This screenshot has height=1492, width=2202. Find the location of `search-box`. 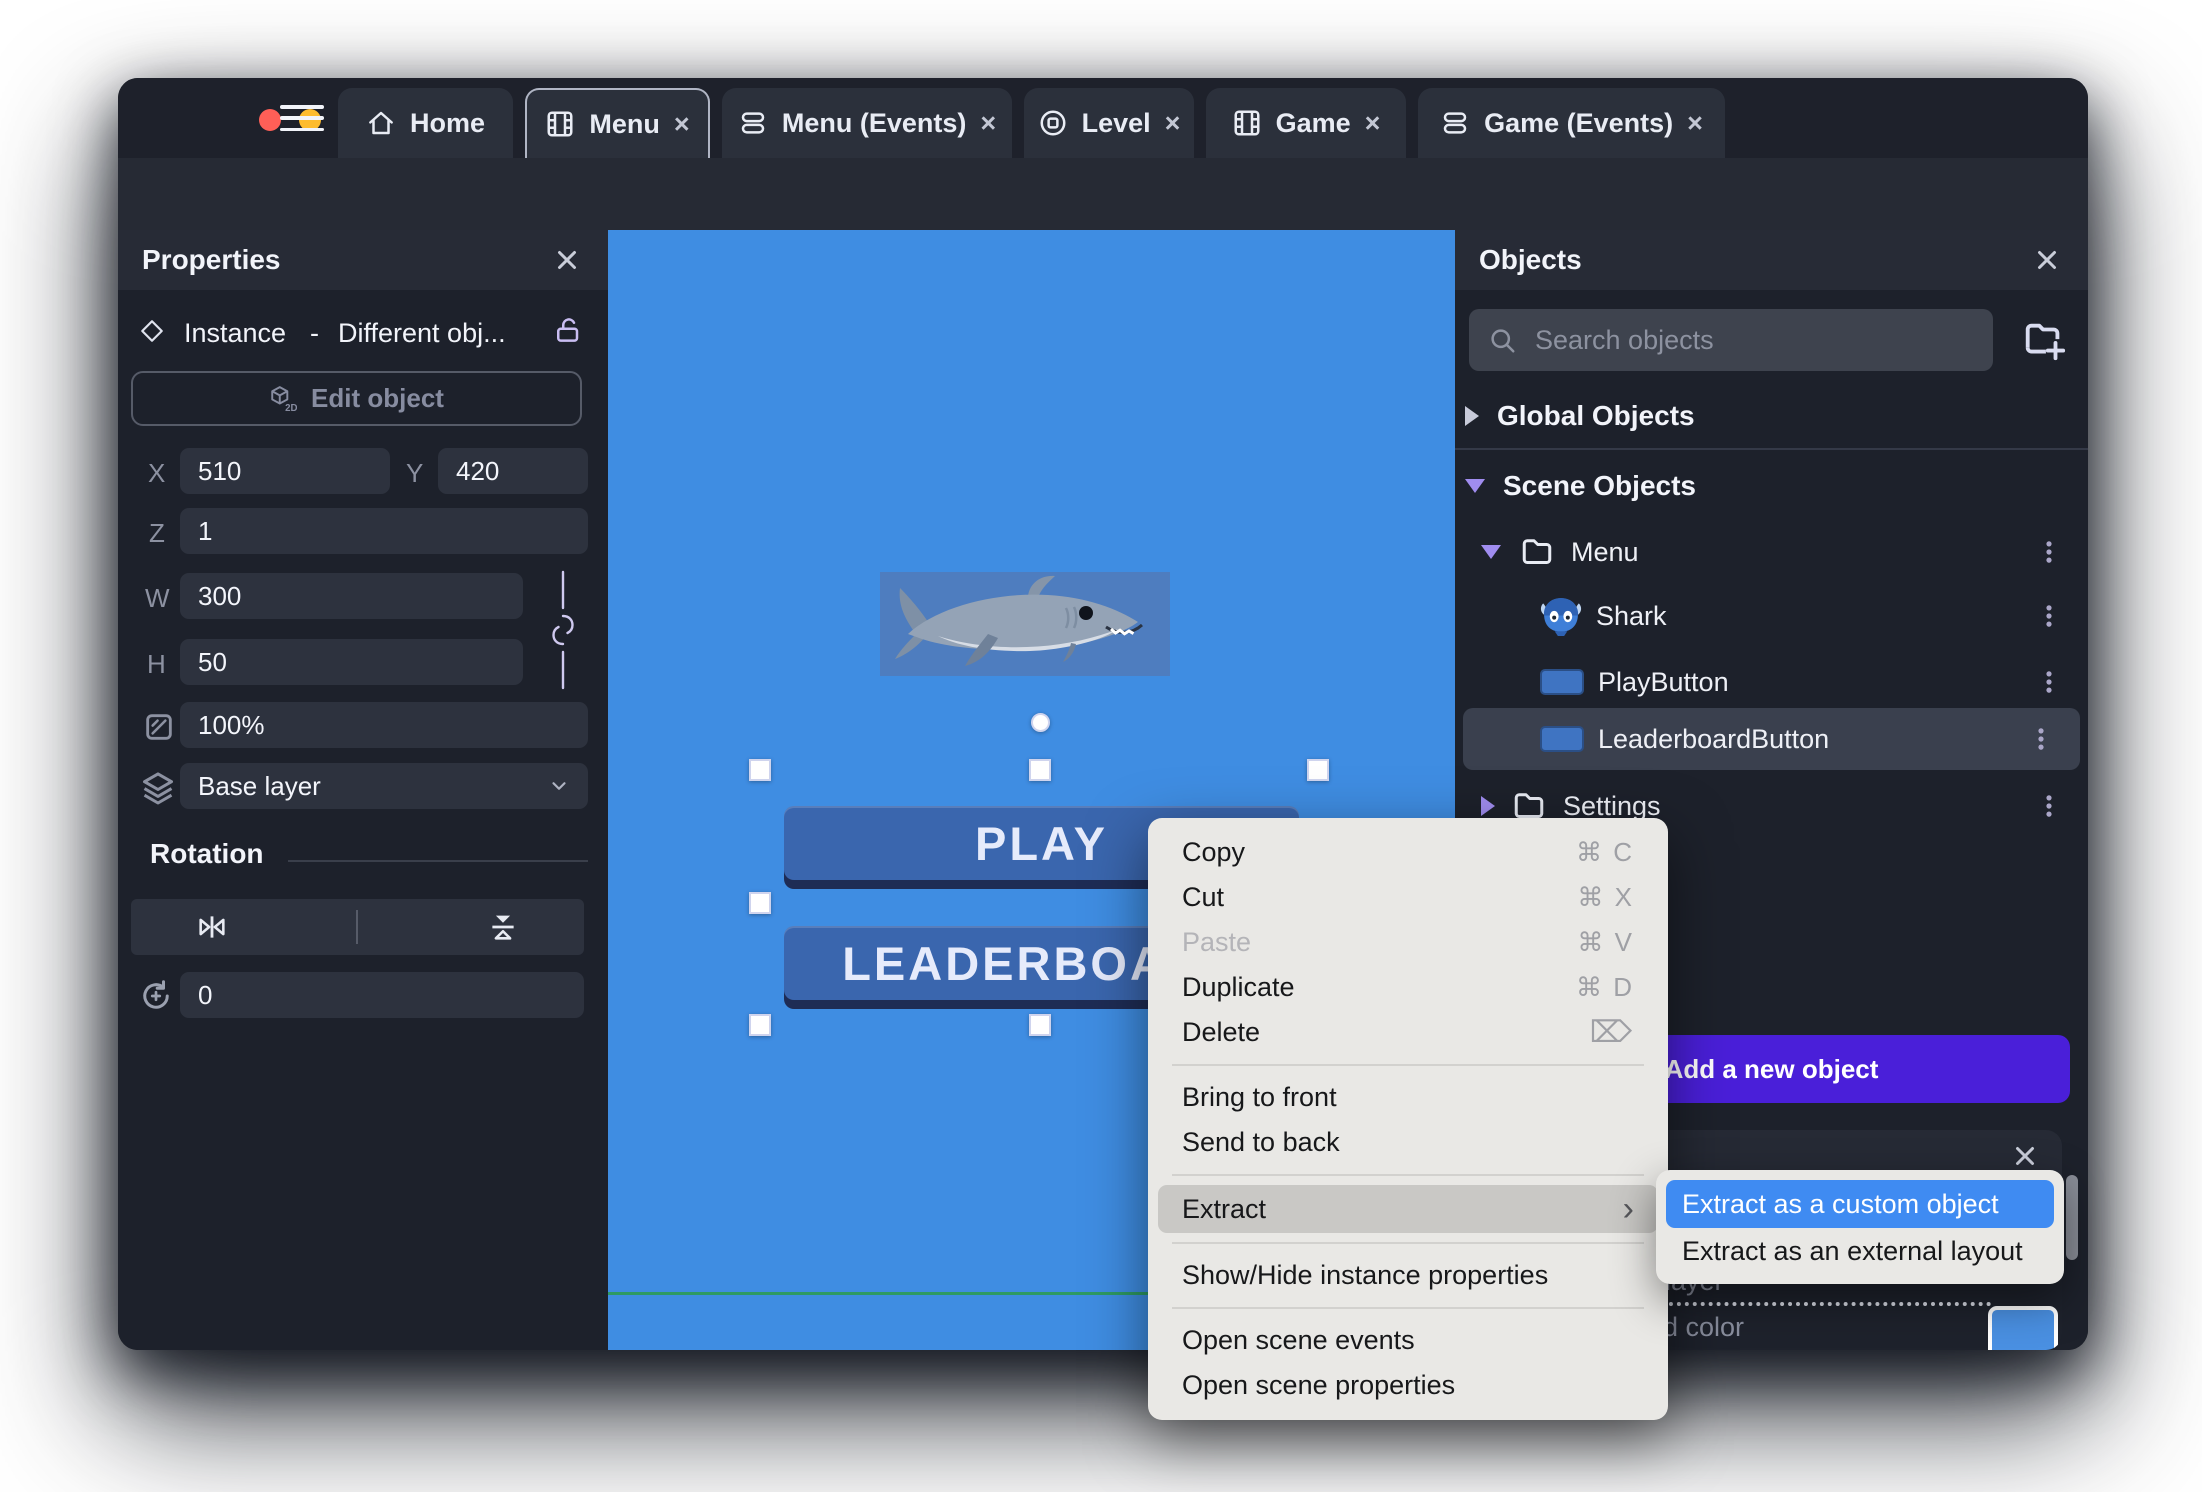

search-box is located at coordinates (1731, 340).